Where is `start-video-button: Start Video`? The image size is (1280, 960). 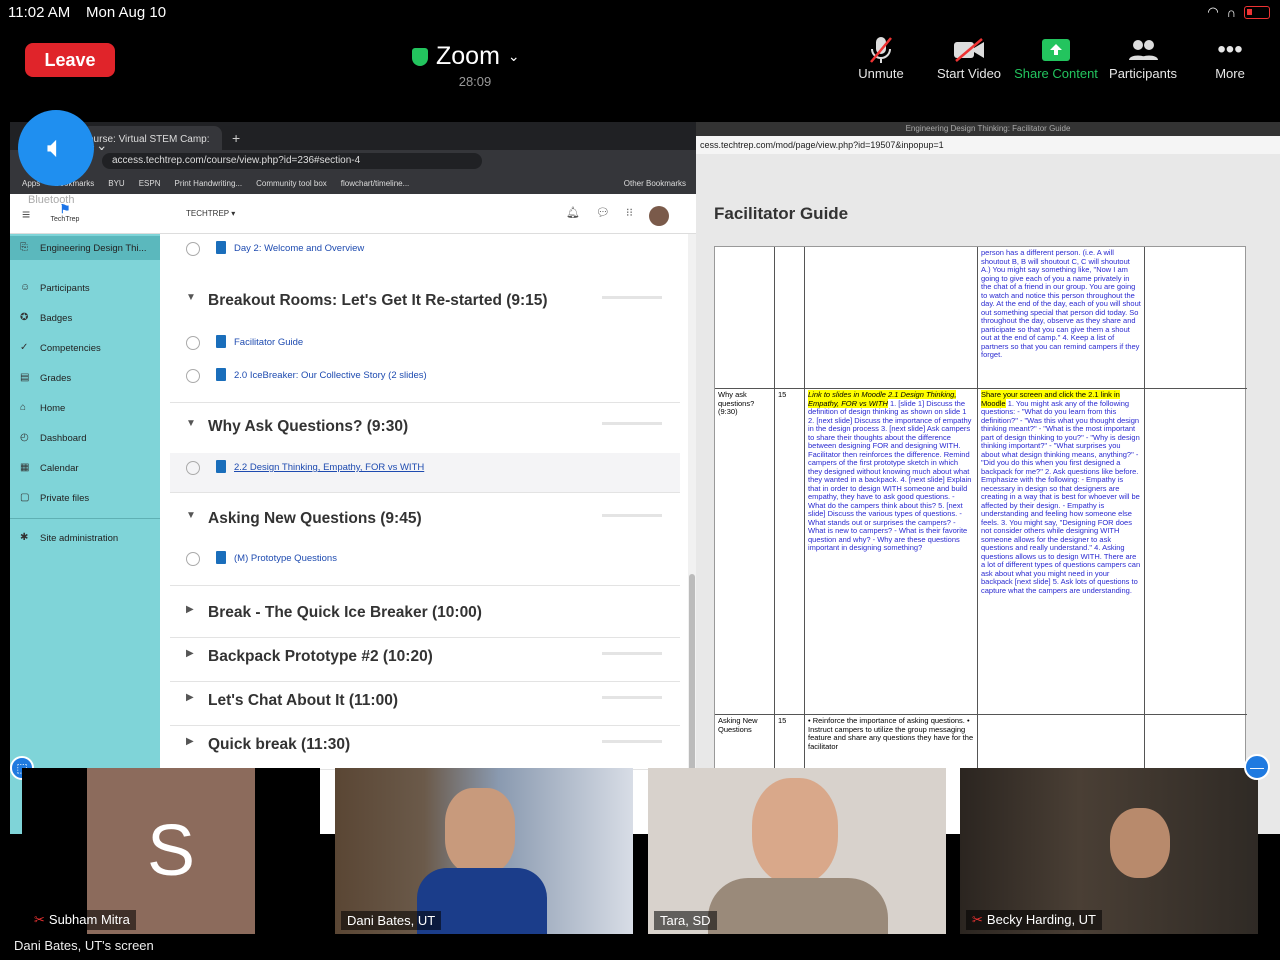
start-video-button: Start Video is located at coordinates (969, 57).